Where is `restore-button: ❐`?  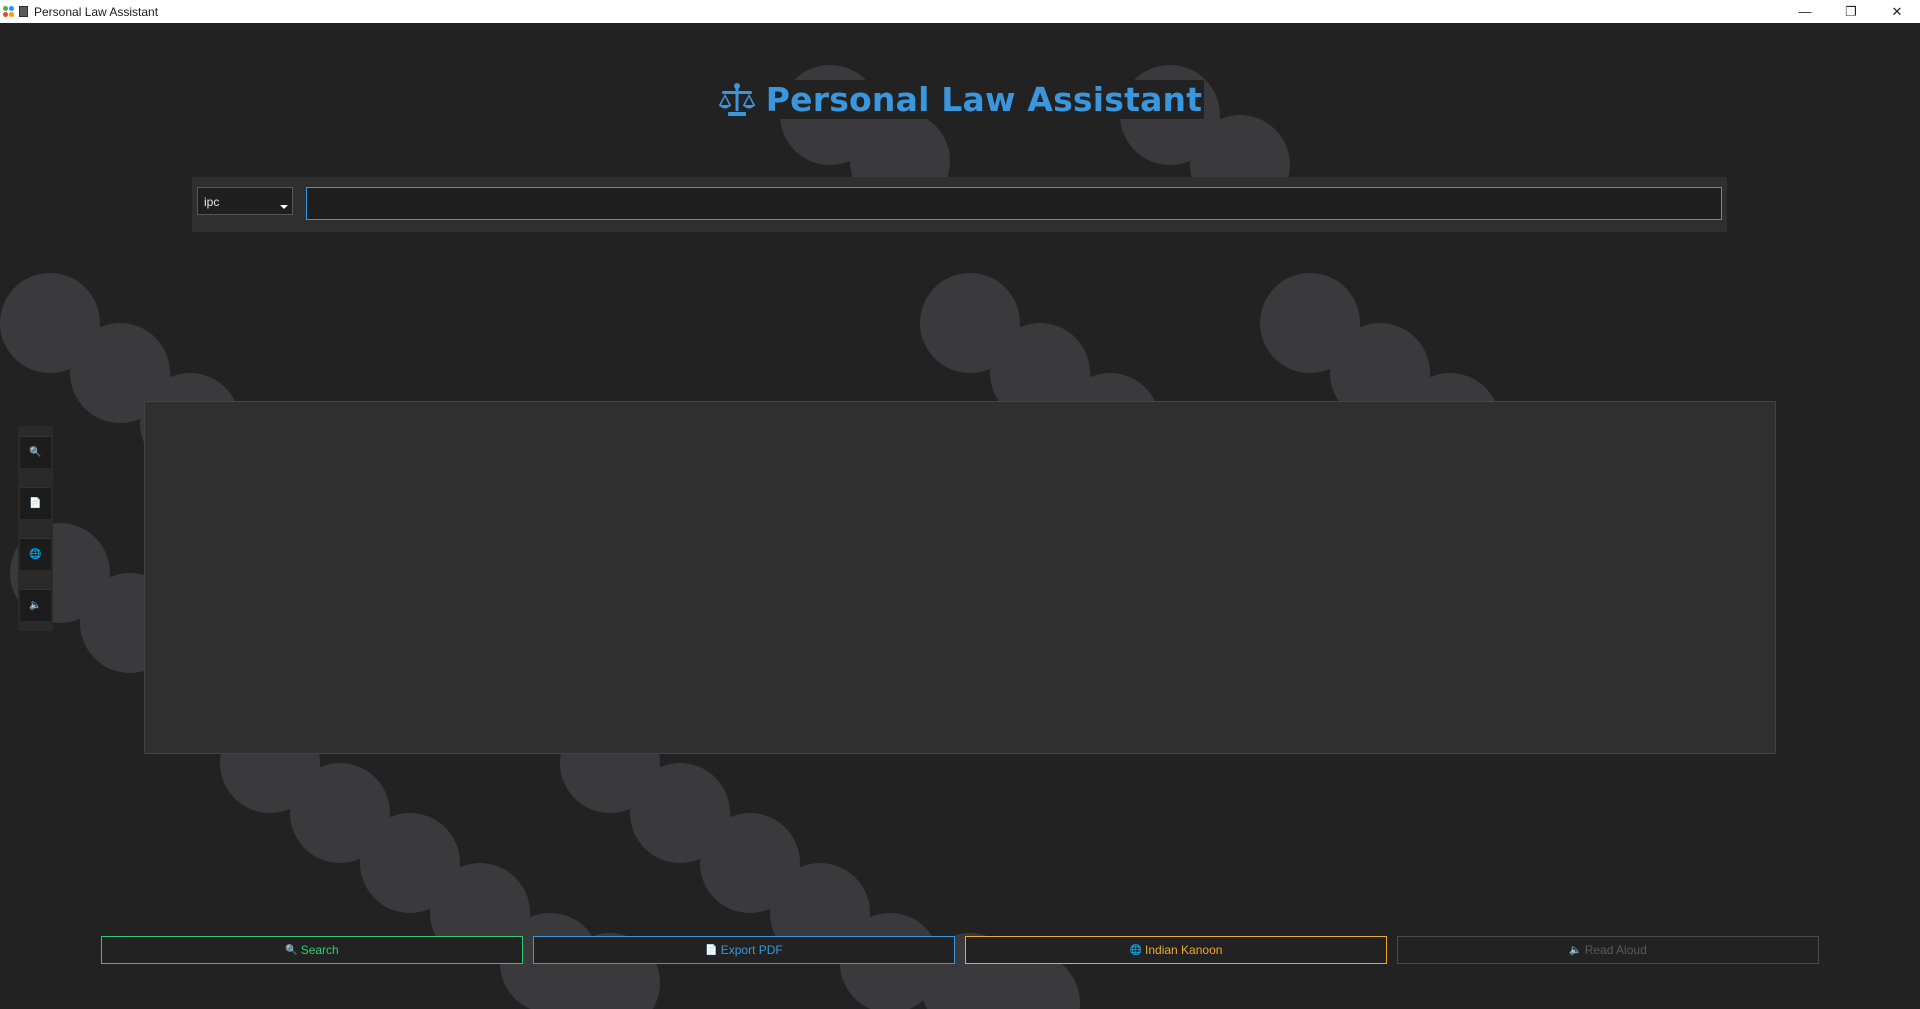
restore-button: ❐ is located at coordinates (1851, 11).